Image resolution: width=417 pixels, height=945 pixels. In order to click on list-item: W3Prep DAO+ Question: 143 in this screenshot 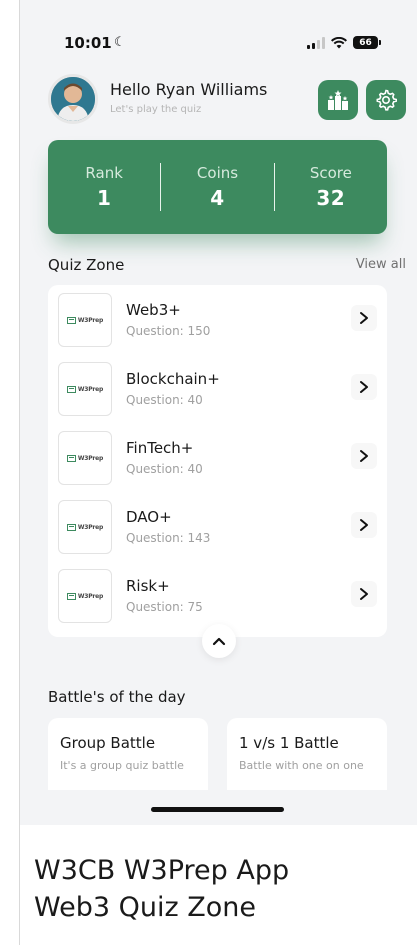, I will do `click(217, 526)`.